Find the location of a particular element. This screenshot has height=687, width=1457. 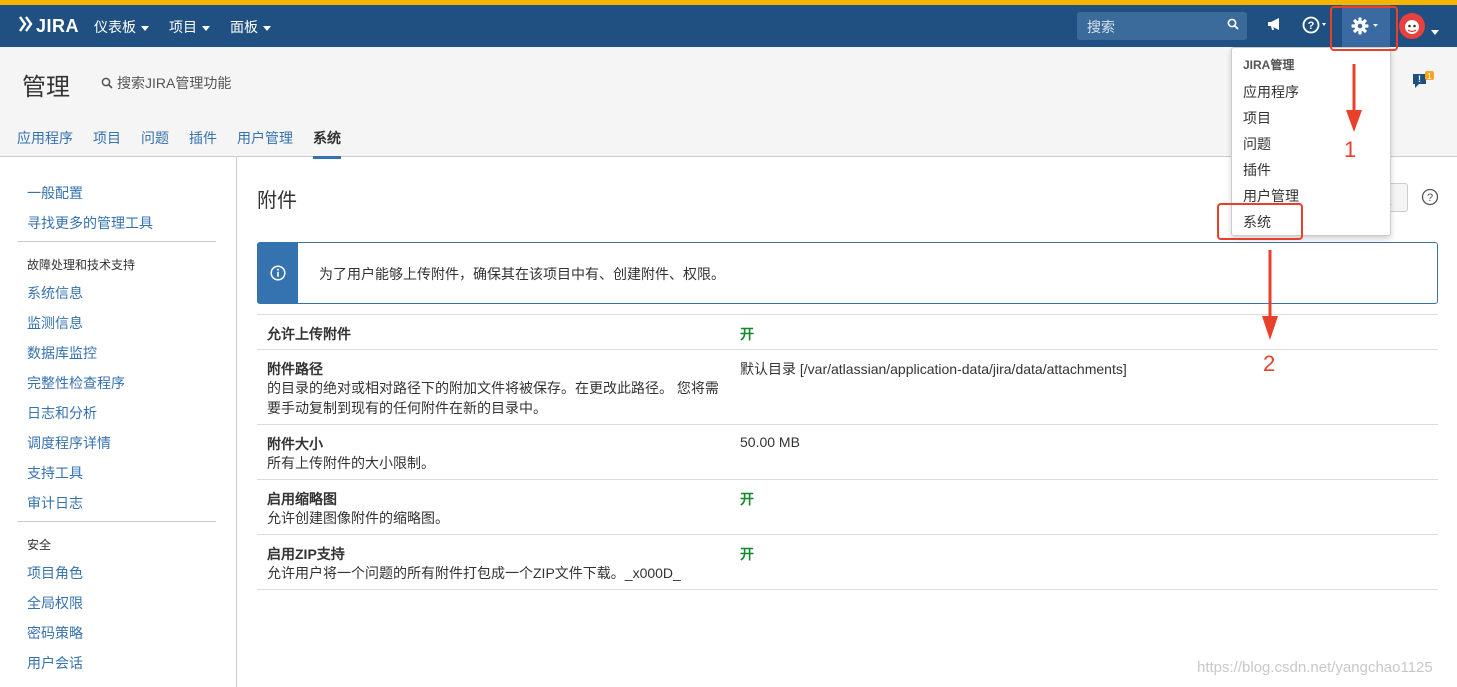

settings-row-thumbnails: 启用缩略图 允许创建图像附件的缩略图。 开 is located at coordinates (847, 506).